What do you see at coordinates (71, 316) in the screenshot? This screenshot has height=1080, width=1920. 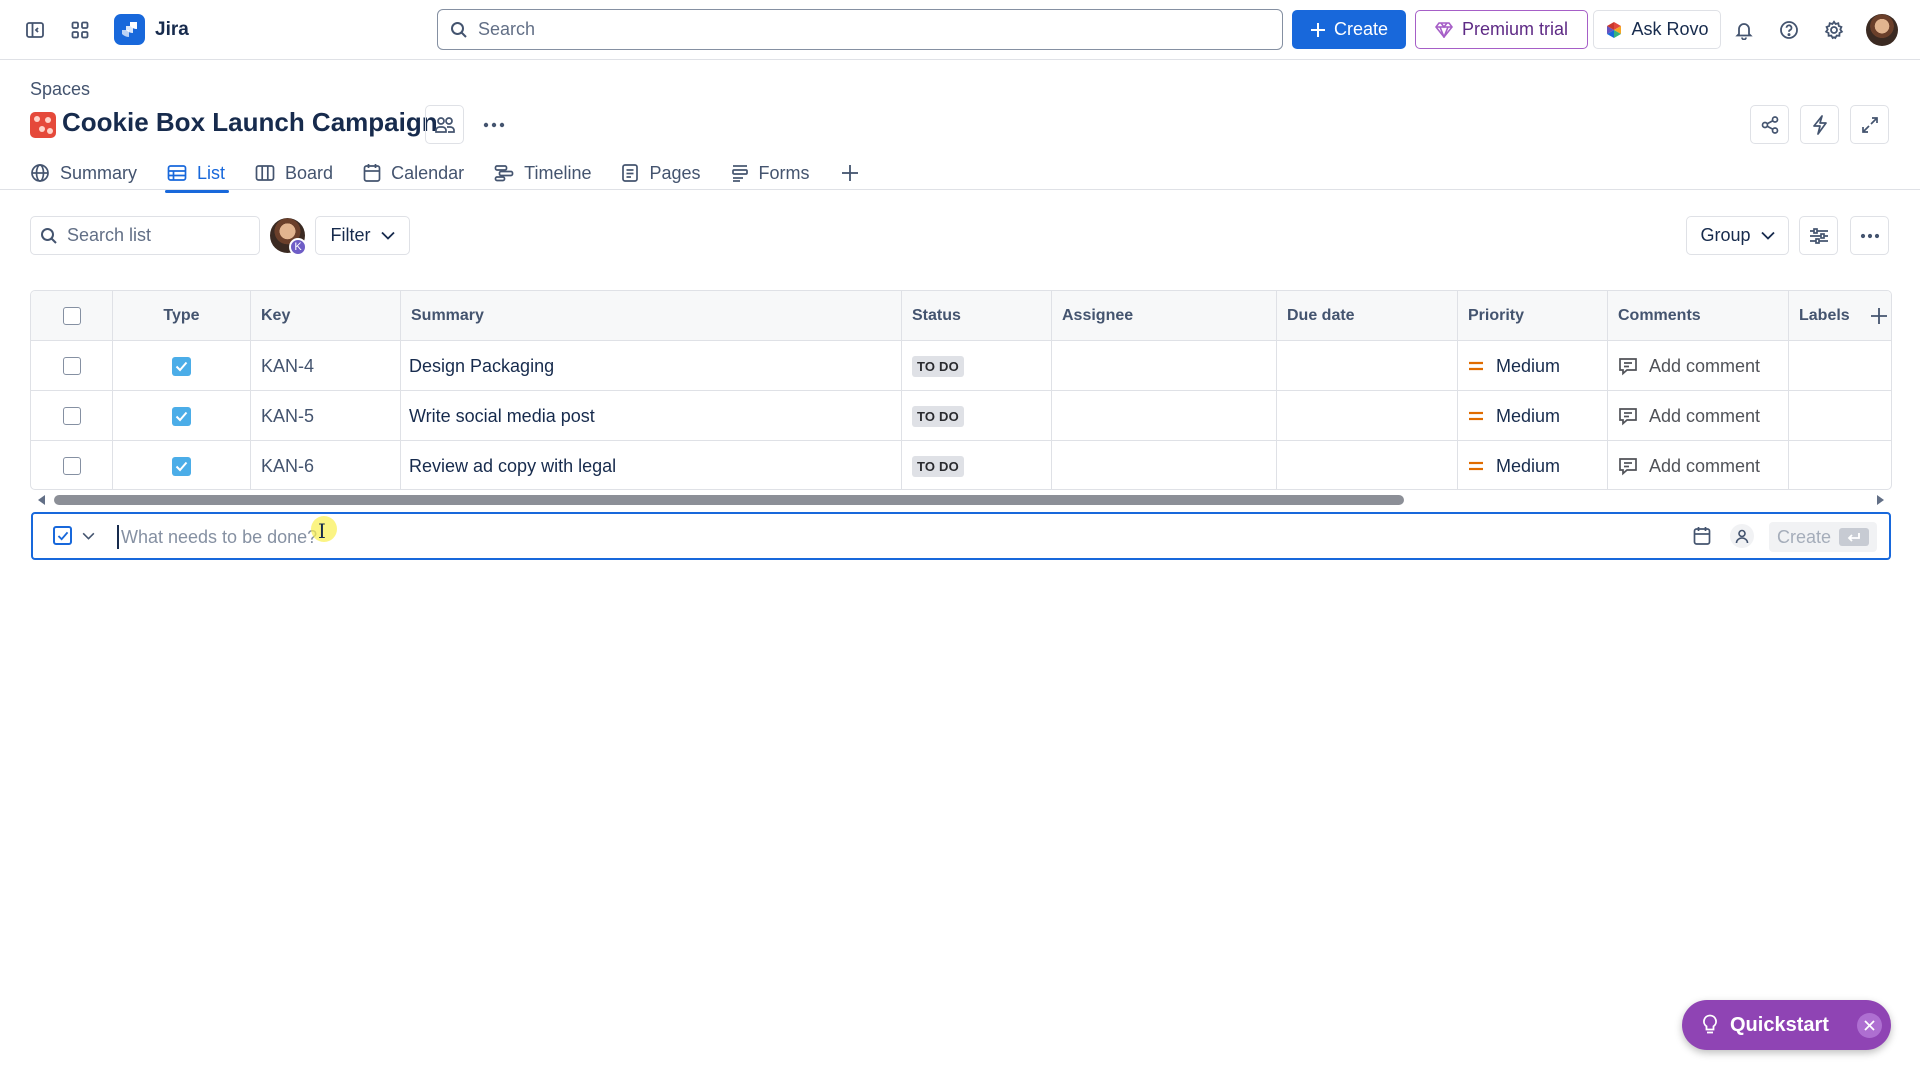 I see `select-all-checkbox` at bounding box center [71, 316].